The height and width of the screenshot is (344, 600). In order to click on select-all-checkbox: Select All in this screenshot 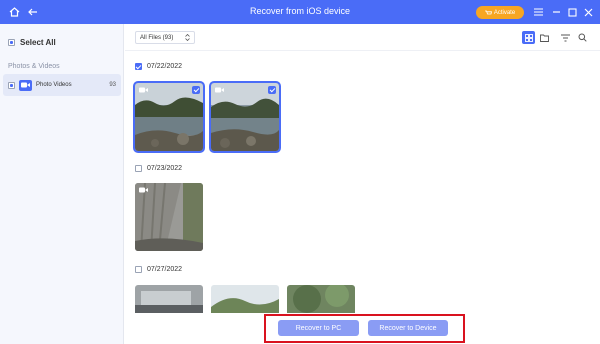, I will do `click(32, 42)`.